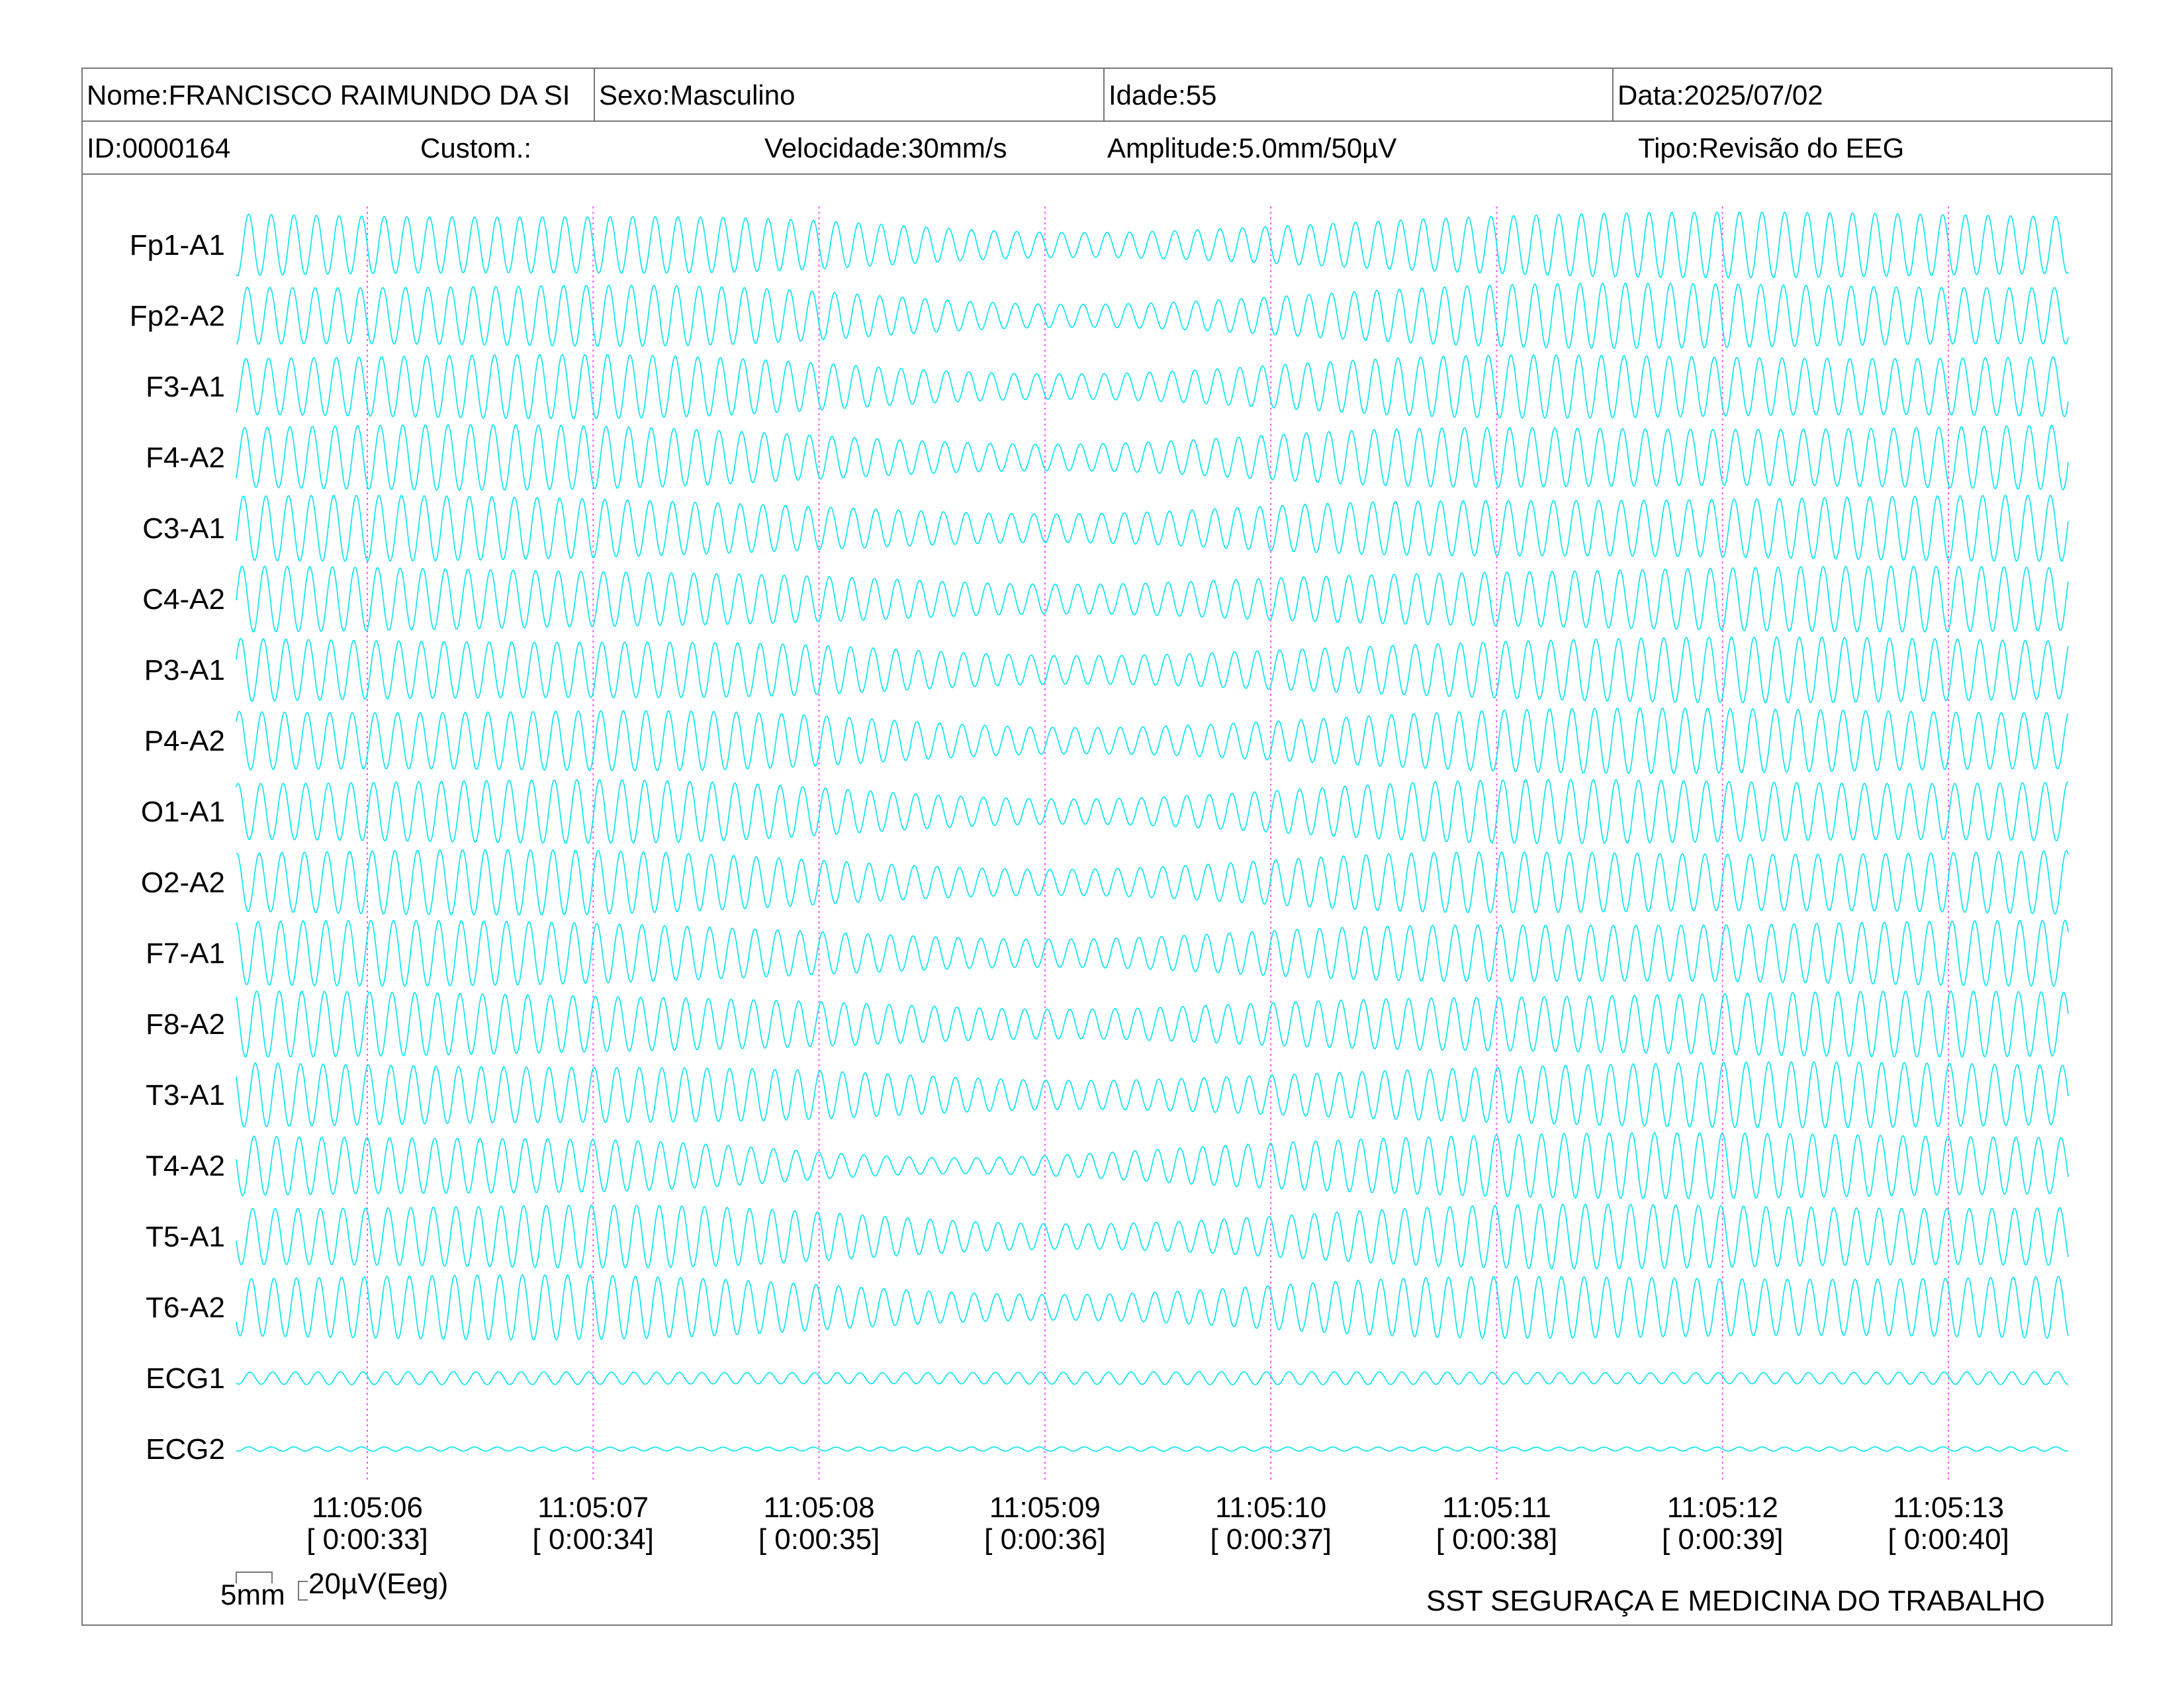 This screenshot has width=2184, height=1688. Describe the element at coordinates (1152, 1378) in the screenshot. I see `trace-ecg1` at that location.